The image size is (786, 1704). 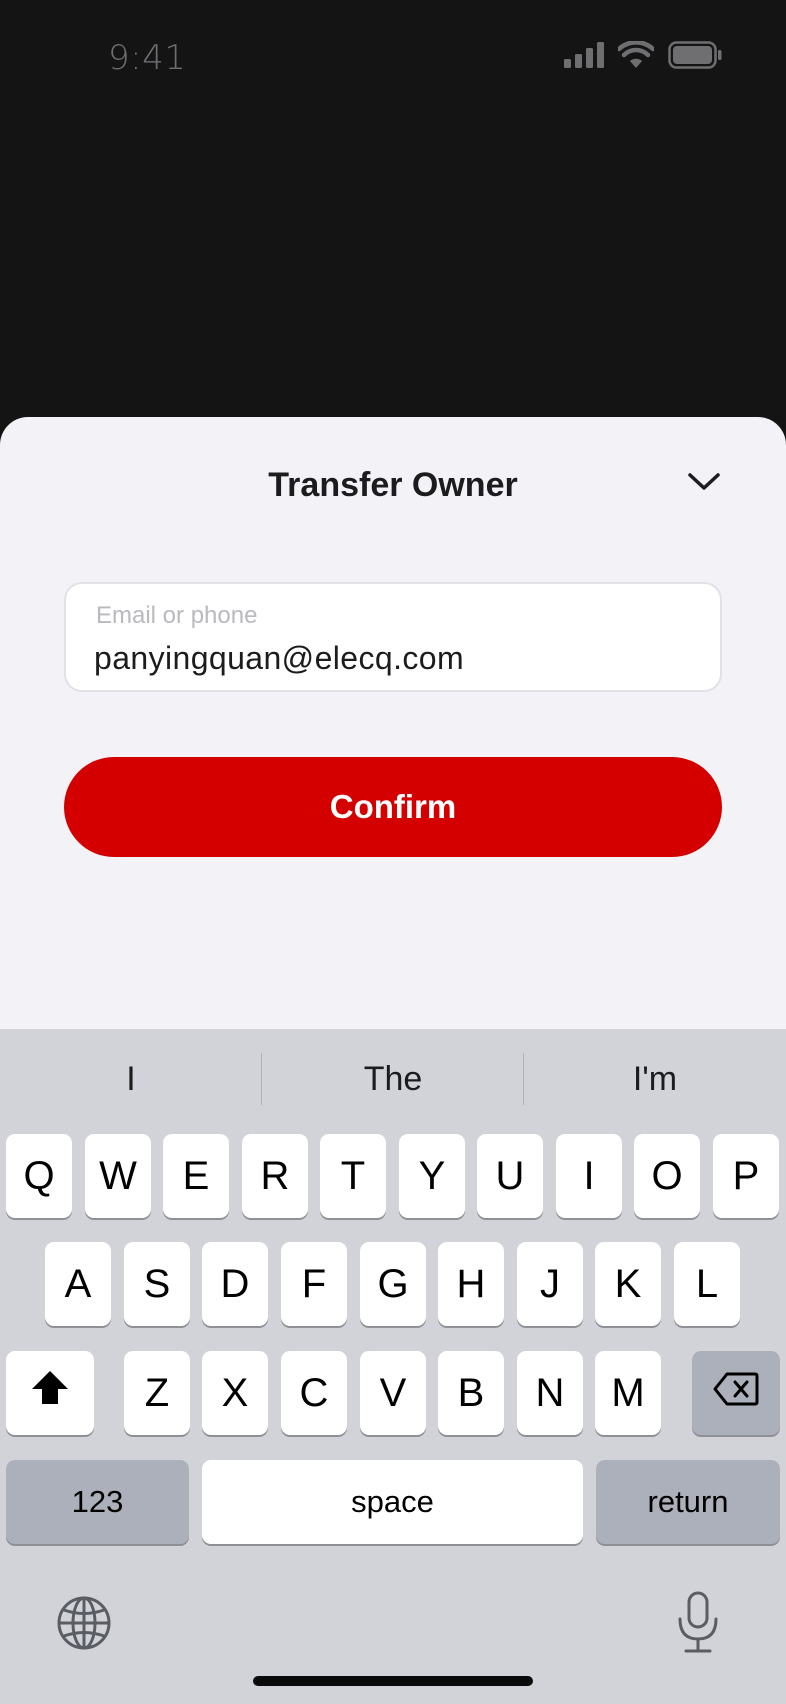 What do you see at coordinates (393, 60) in the screenshot?
I see `status-bar: 9:41` at bounding box center [393, 60].